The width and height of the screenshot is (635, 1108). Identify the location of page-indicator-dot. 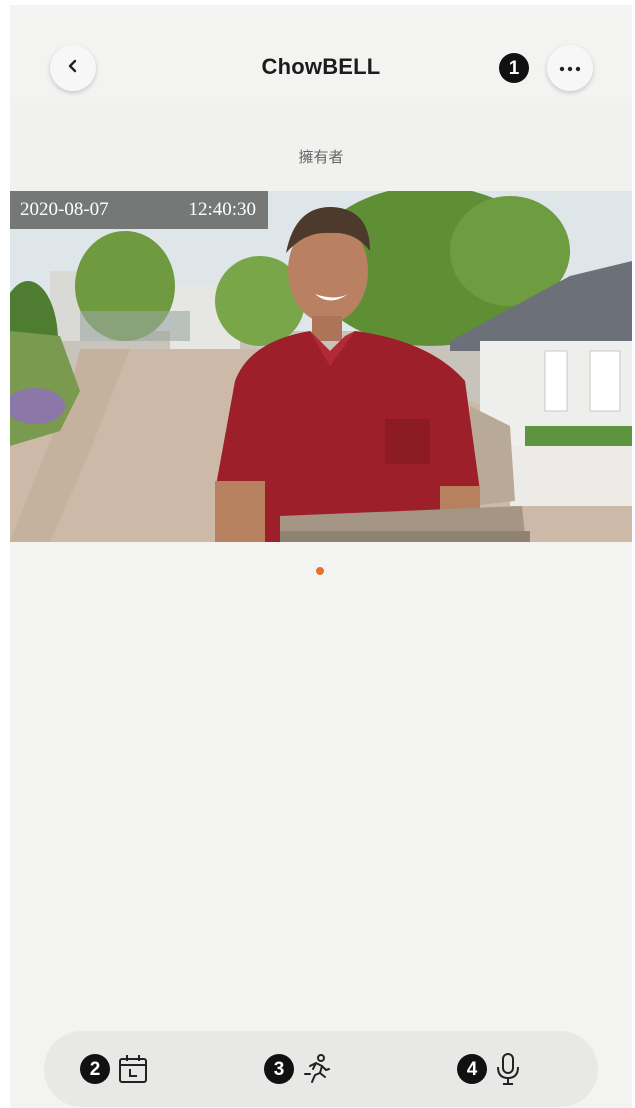
(320, 571).